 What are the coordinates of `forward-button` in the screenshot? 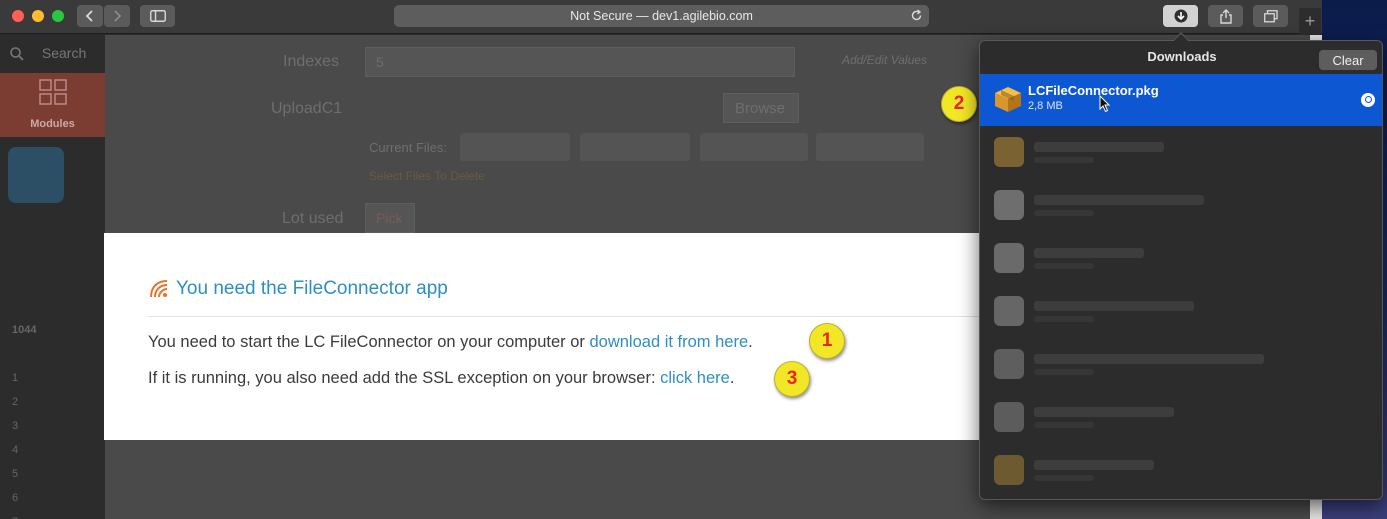 It's located at (117, 16).